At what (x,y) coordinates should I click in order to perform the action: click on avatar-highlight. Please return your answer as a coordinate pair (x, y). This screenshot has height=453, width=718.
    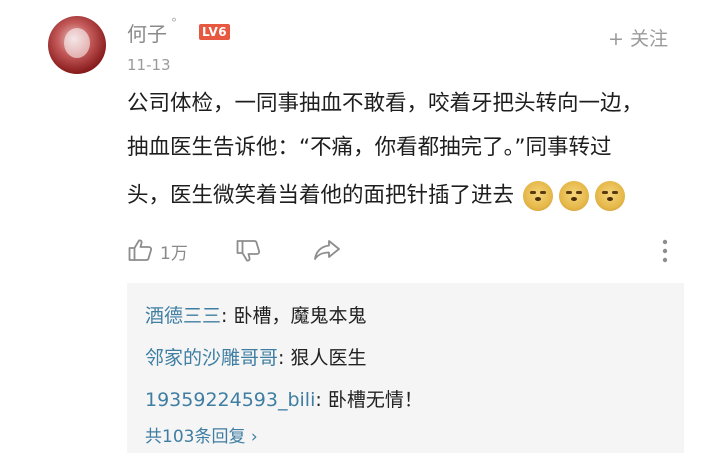
    Looking at the image, I should click on (77, 43).